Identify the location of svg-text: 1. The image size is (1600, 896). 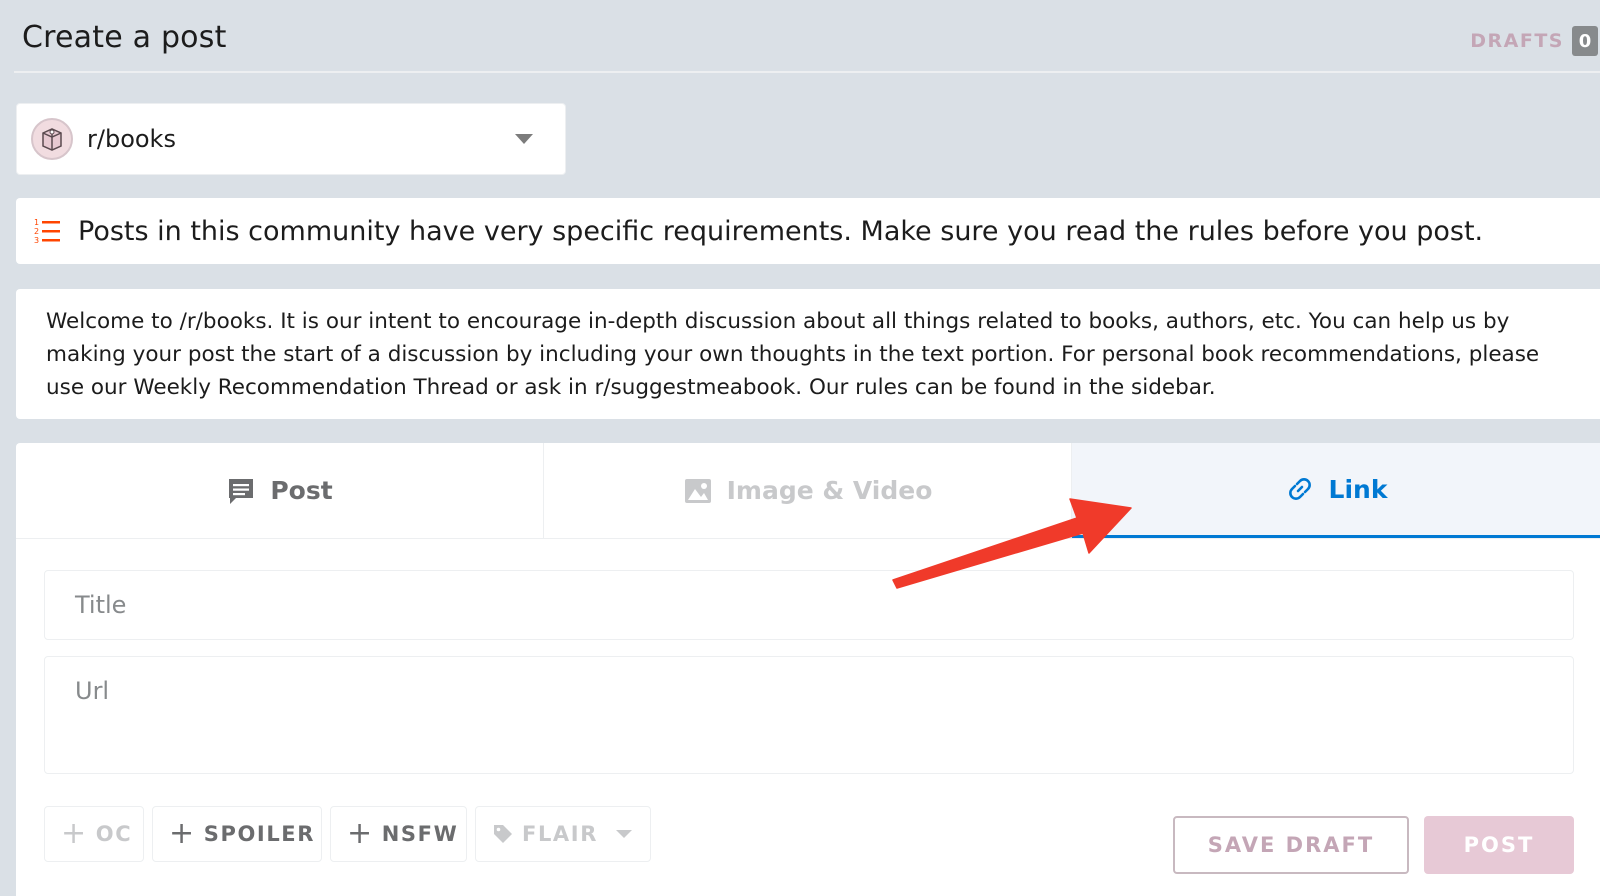
(36, 222).